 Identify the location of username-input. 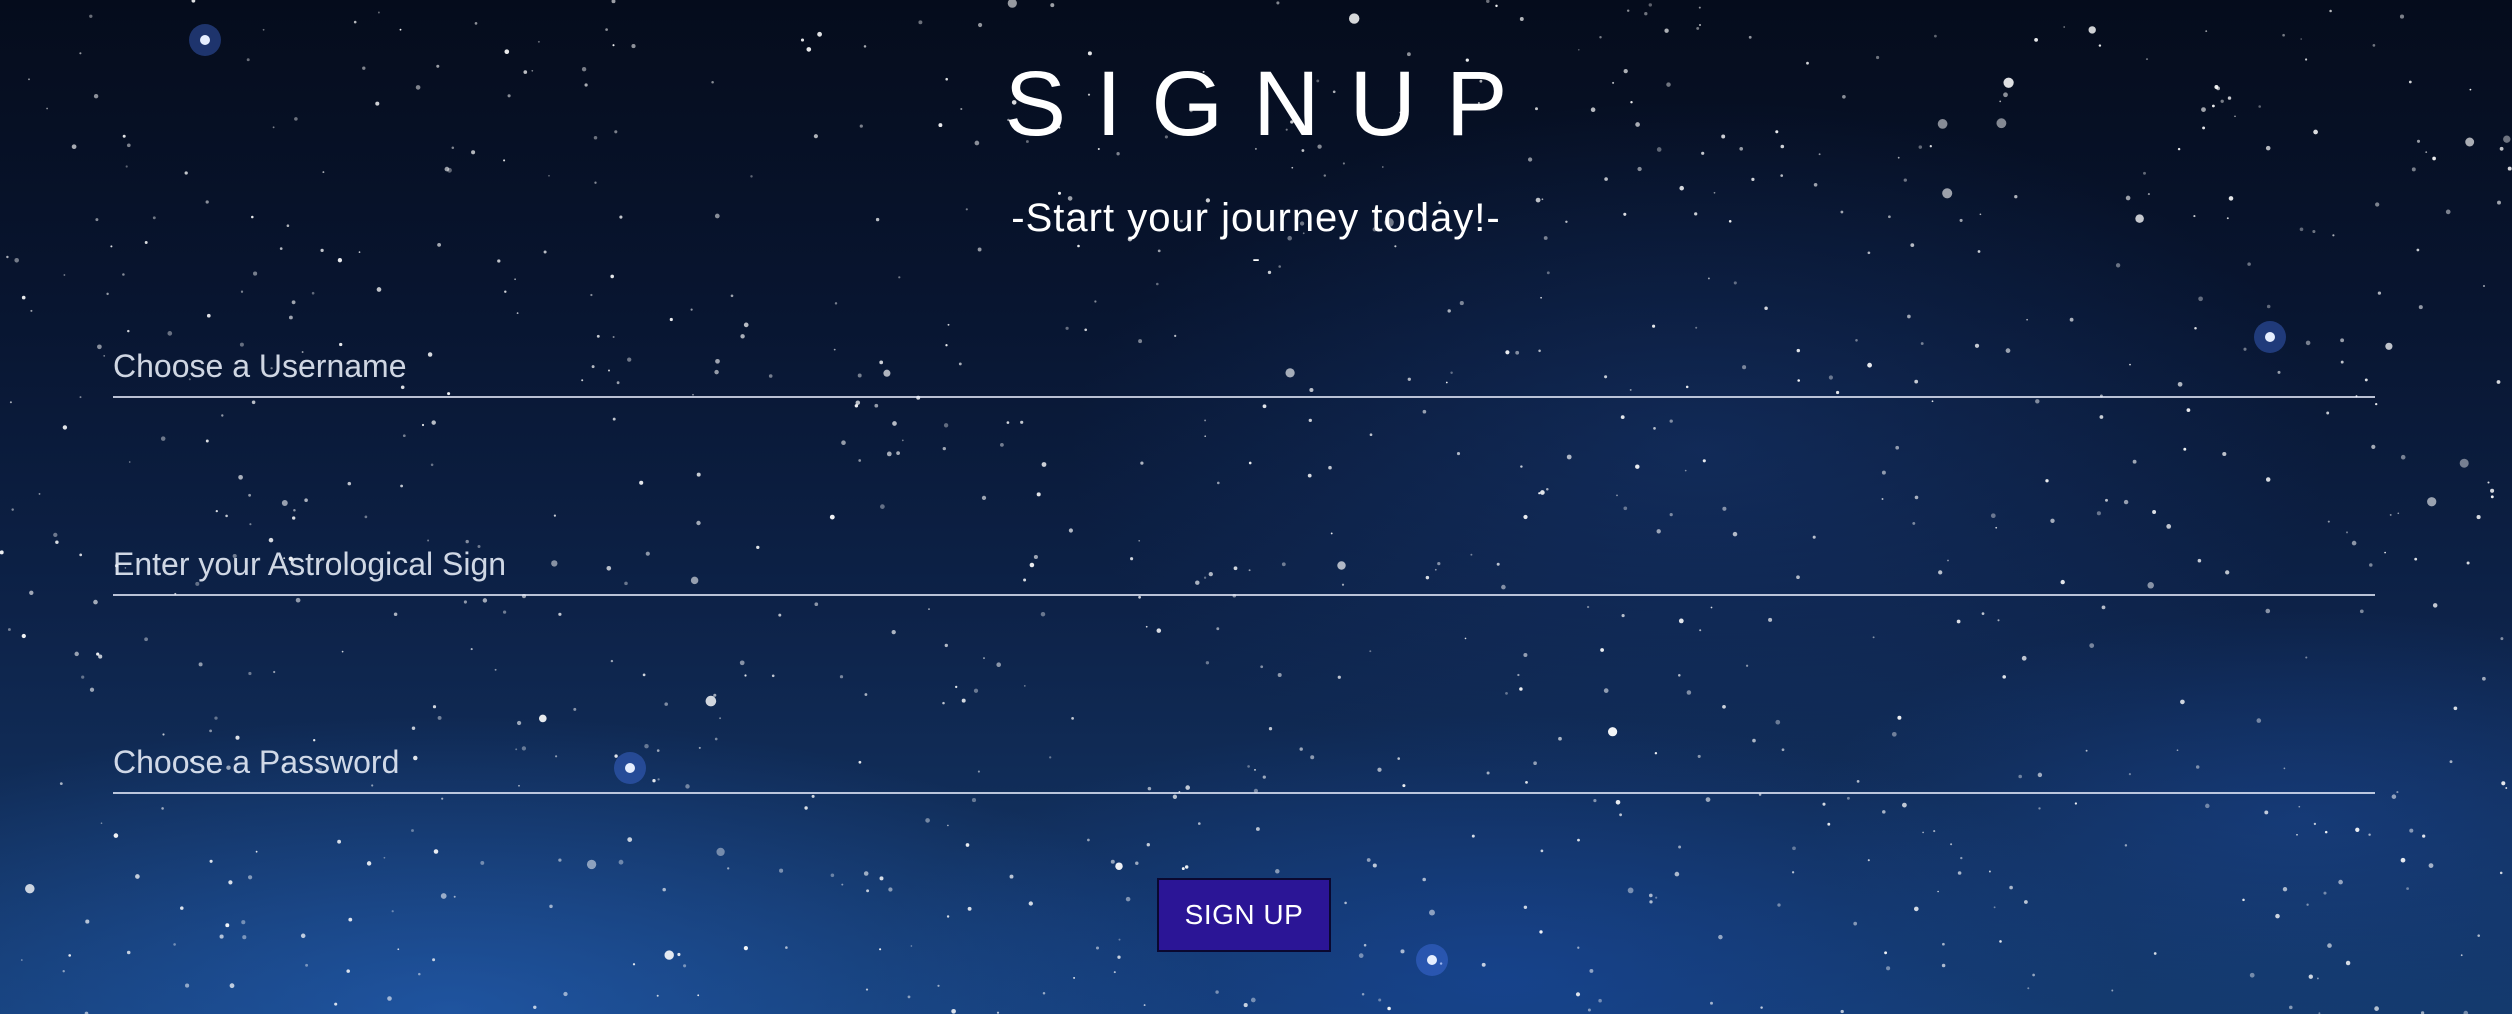
(1244, 366).